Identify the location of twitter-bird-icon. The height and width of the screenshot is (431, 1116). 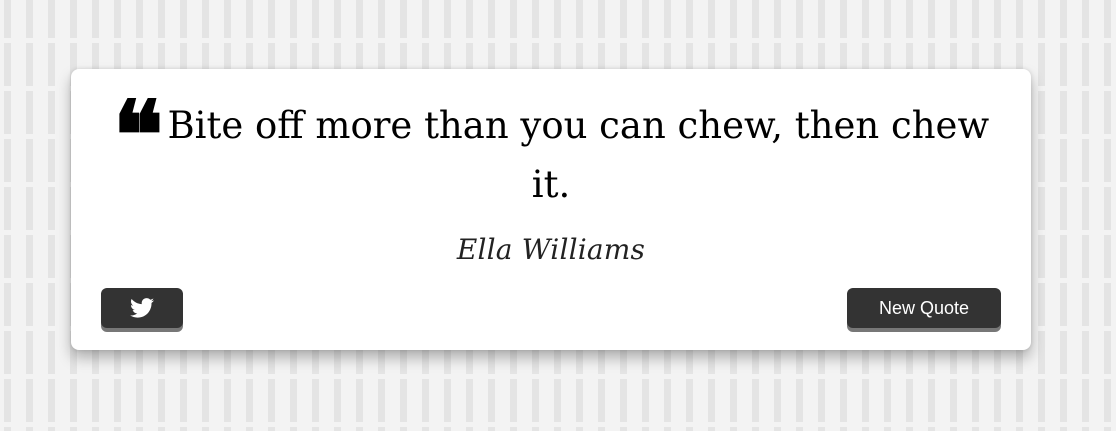
(142, 308).